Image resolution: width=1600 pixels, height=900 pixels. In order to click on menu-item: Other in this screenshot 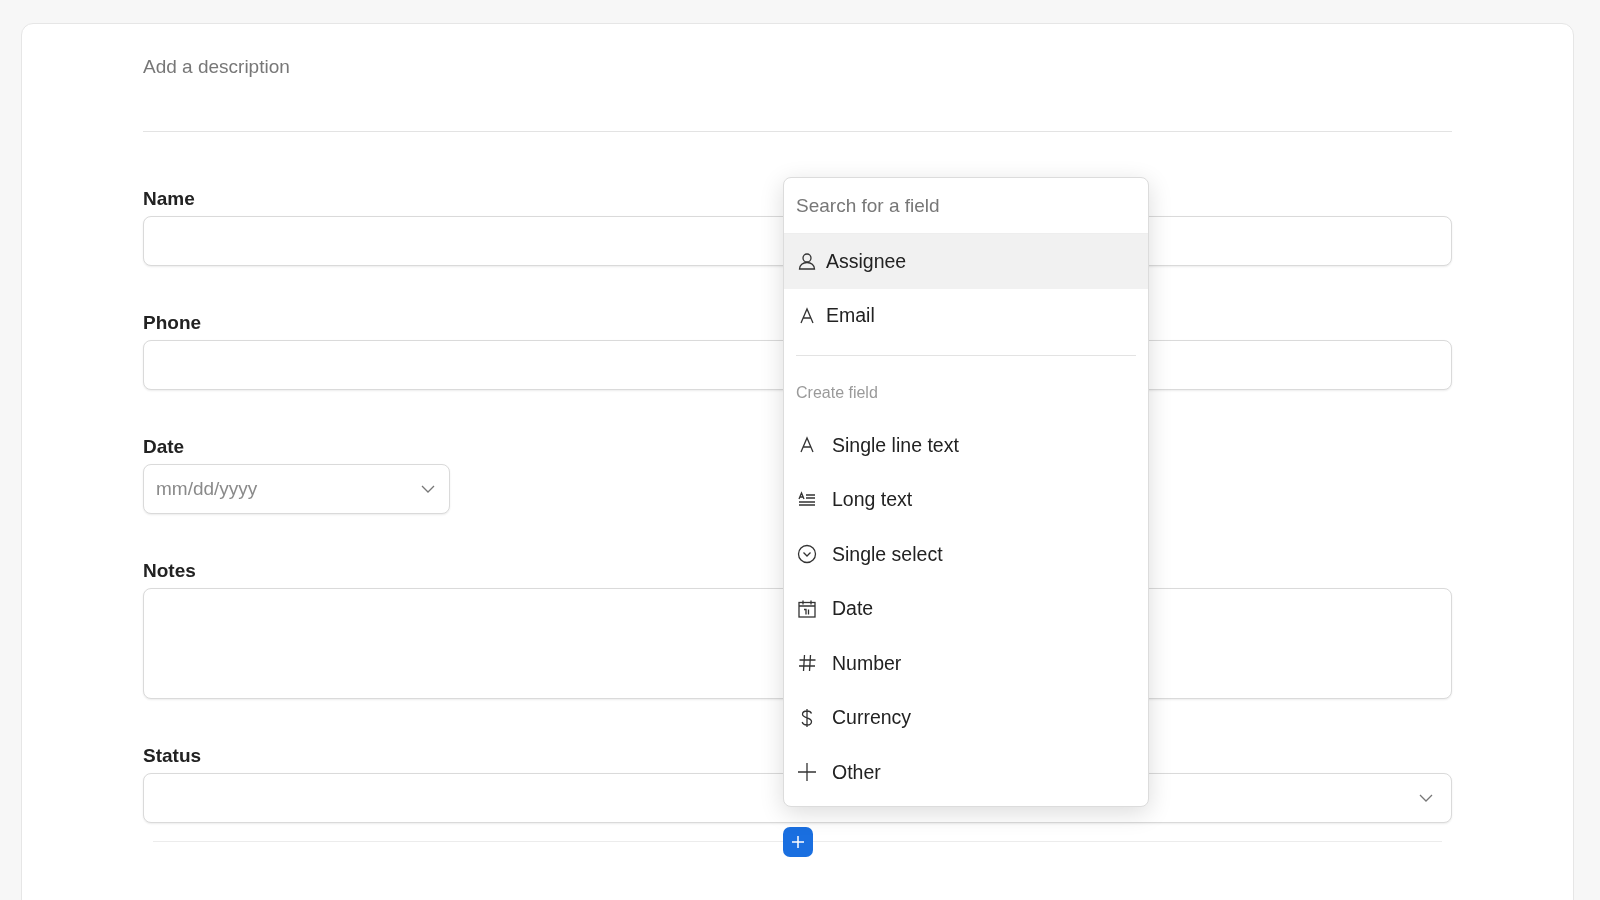, I will do `click(966, 772)`.